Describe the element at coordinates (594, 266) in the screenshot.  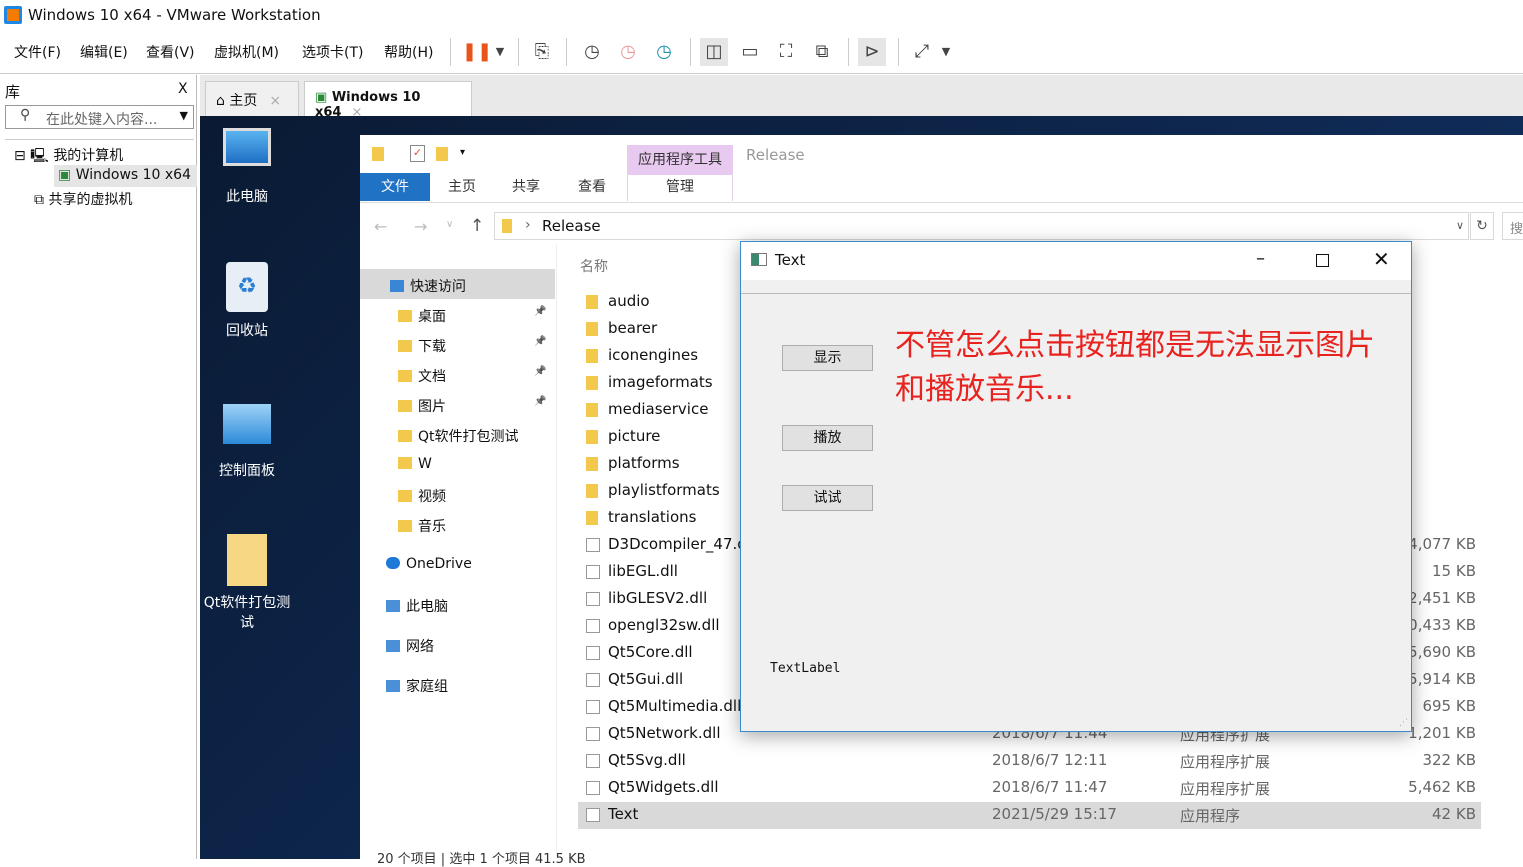
I see `column-header-name: 名称` at that location.